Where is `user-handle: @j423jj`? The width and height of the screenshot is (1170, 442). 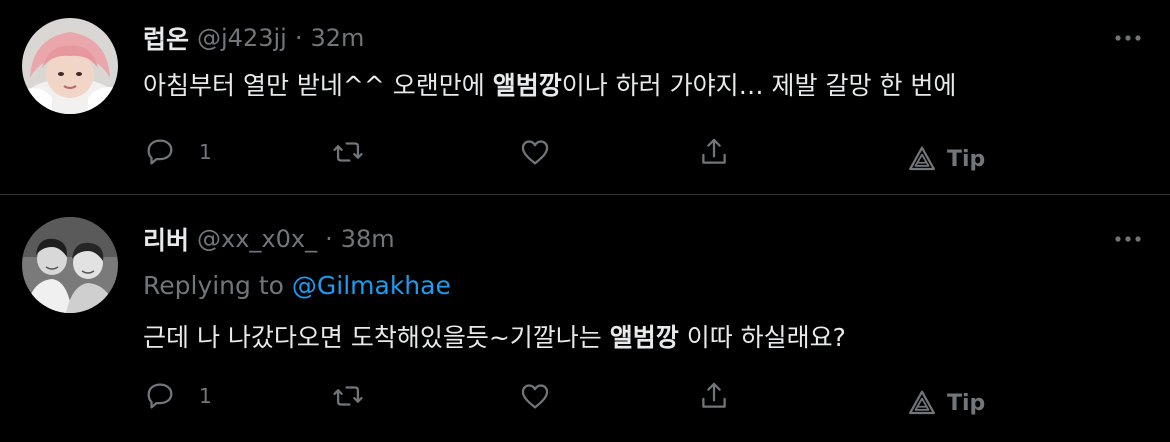 user-handle: @j423jj is located at coordinates (242, 38).